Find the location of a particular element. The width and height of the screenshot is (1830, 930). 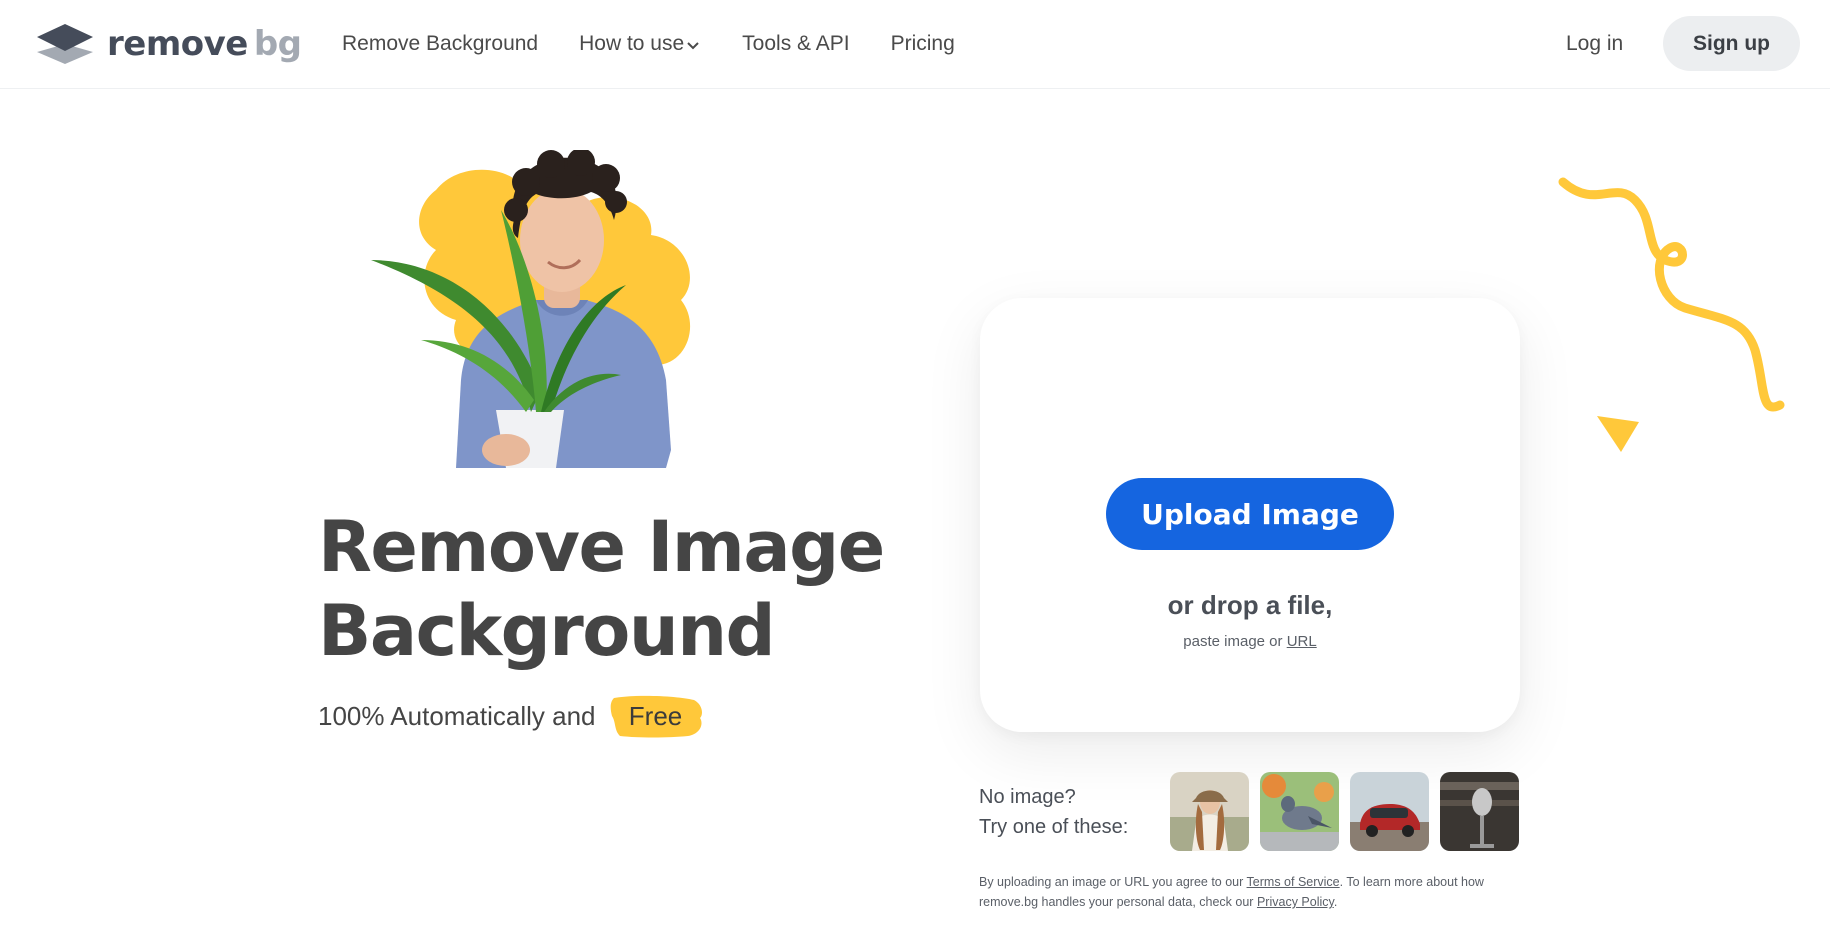

paste-prefix: paste image or is located at coordinates (1233, 641).